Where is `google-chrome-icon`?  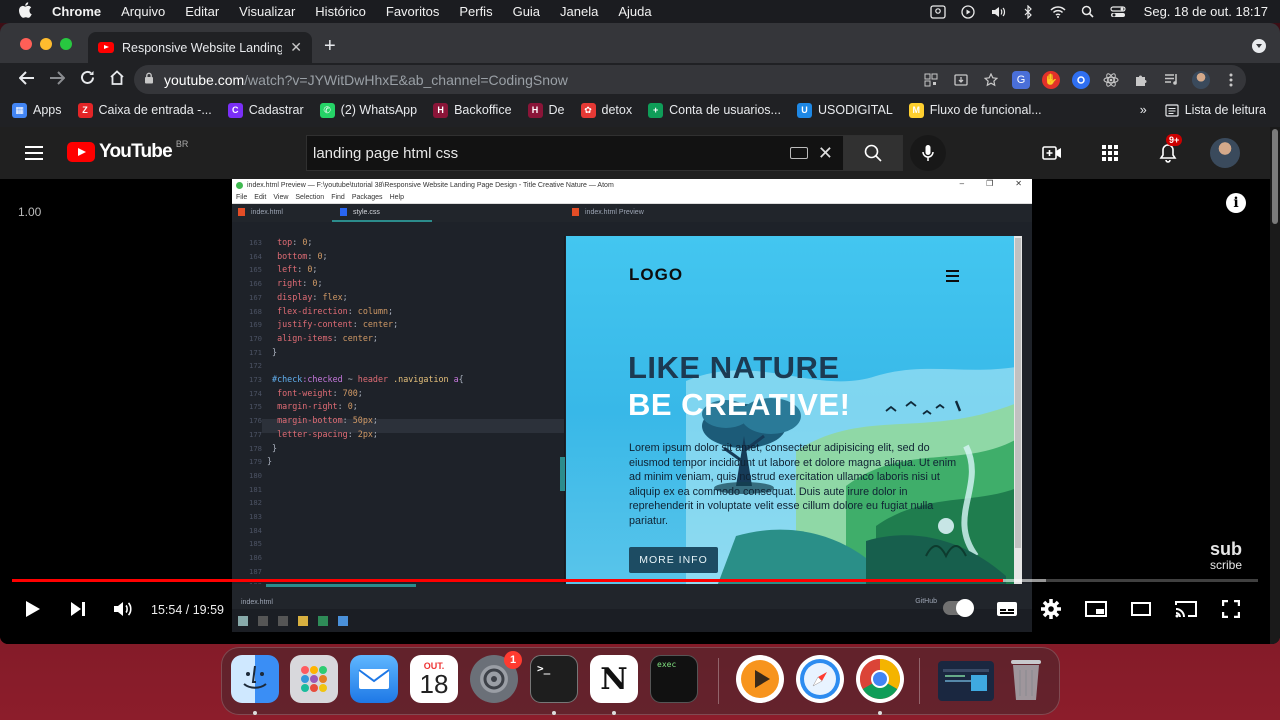
google-chrome-icon is located at coordinates (880, 679).